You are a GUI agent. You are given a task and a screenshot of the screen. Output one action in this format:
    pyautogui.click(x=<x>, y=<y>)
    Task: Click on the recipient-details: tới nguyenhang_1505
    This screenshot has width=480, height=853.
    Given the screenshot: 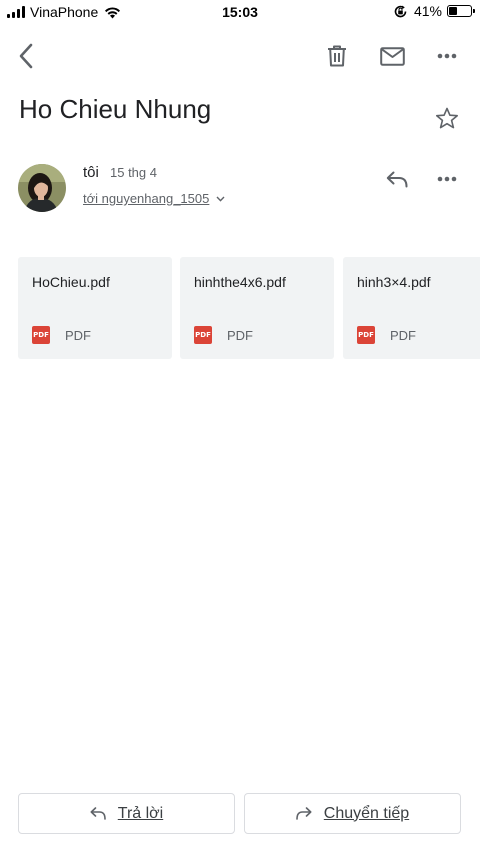 What is the action you would take?
    pyautogui.click(x=154, y=198)
    